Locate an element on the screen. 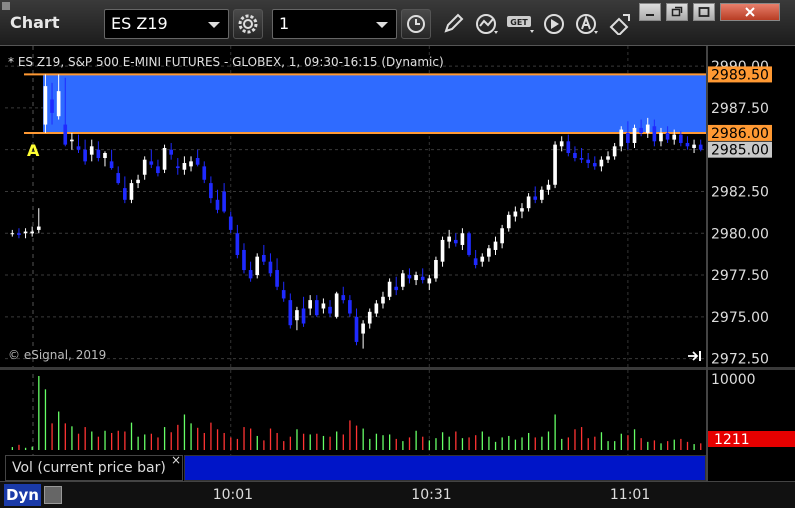 The image size is (795, 508). pane-divider is located at coordinates (397, 368).